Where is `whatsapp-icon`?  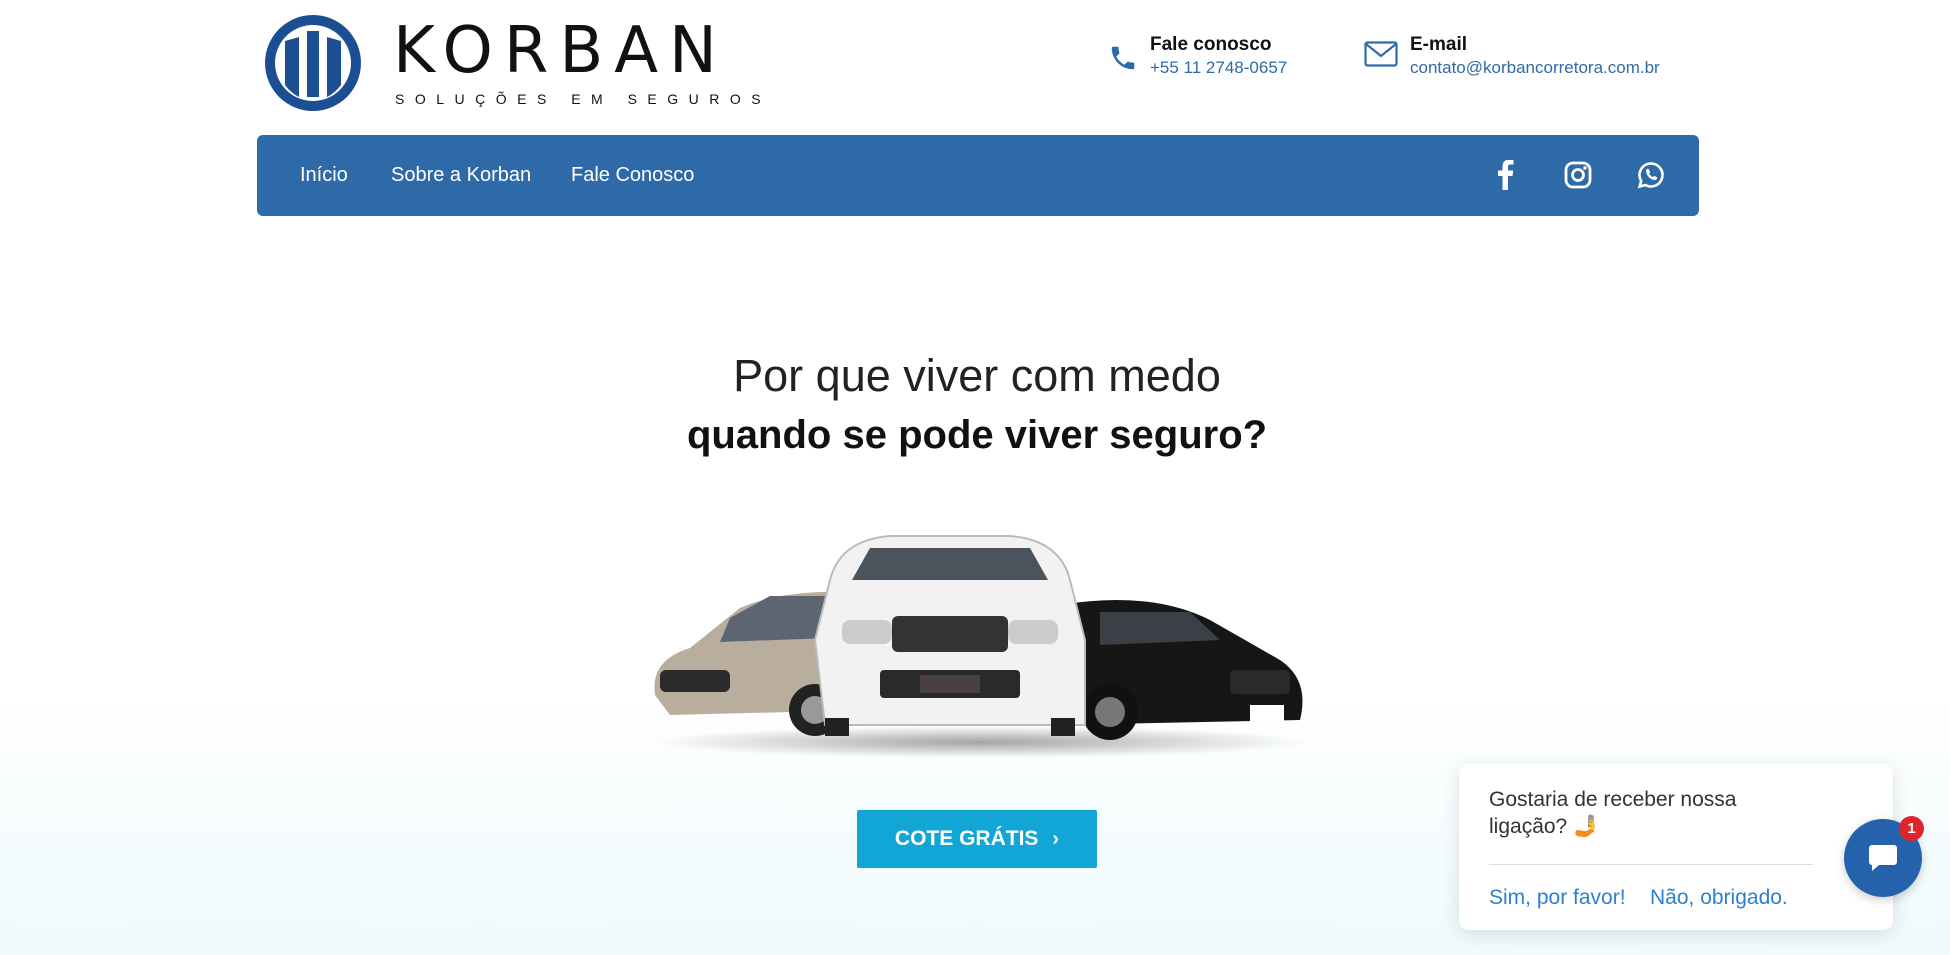
whatsapp-icon is located at coordinates (1651, 175).